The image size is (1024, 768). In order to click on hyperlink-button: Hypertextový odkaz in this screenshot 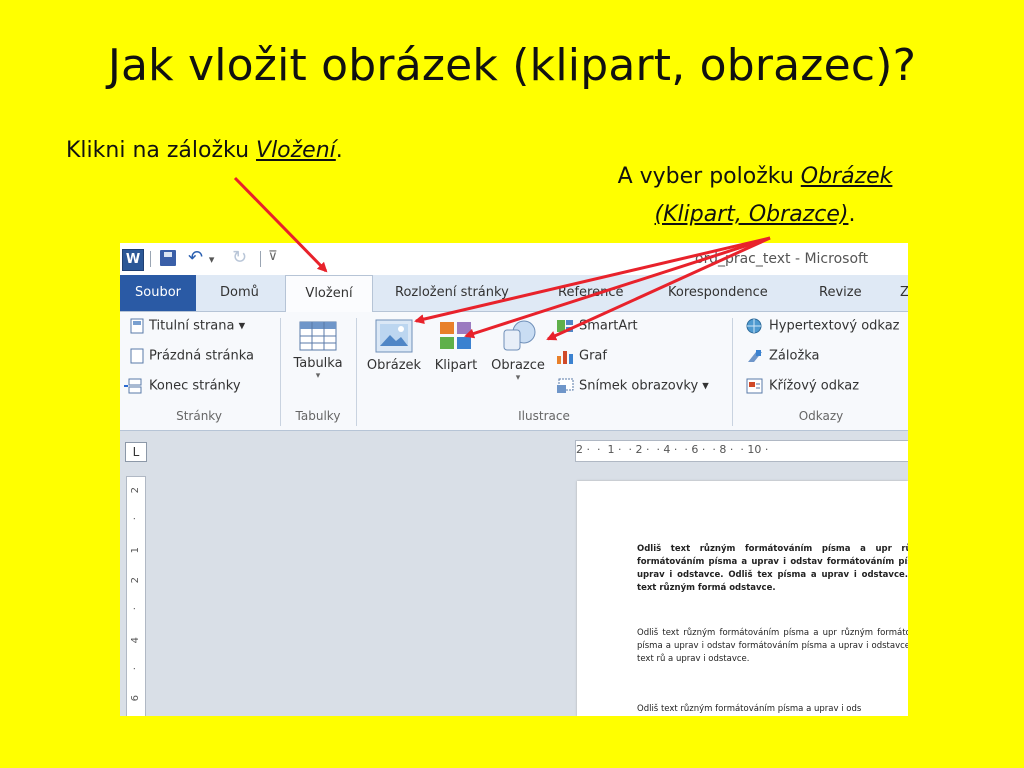, I will do `click(823, 326)`.